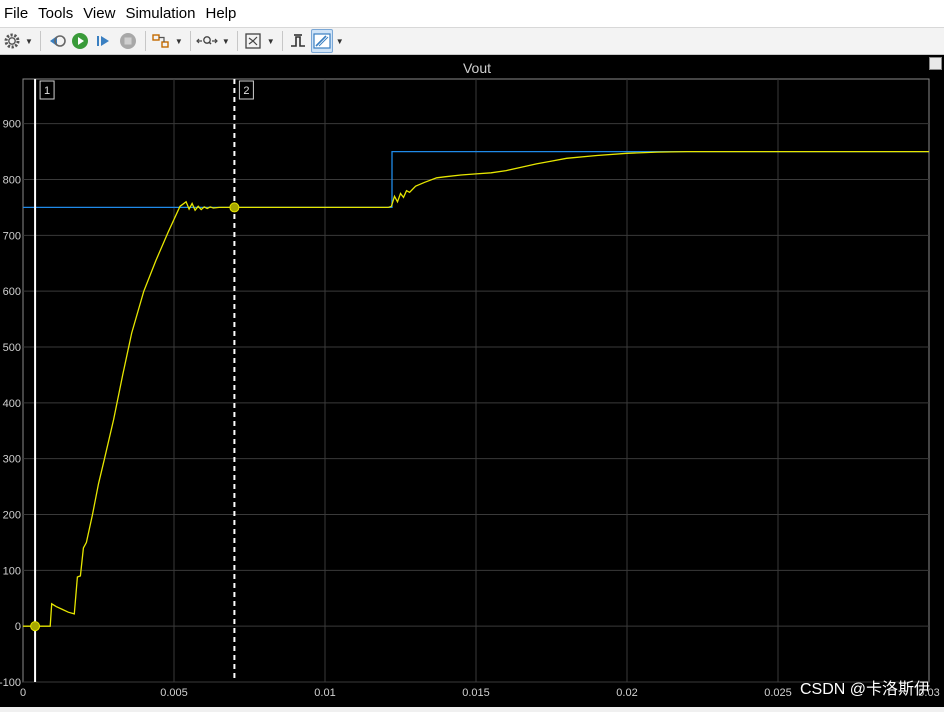  I want to click on triggers-button, so click(298, 41).